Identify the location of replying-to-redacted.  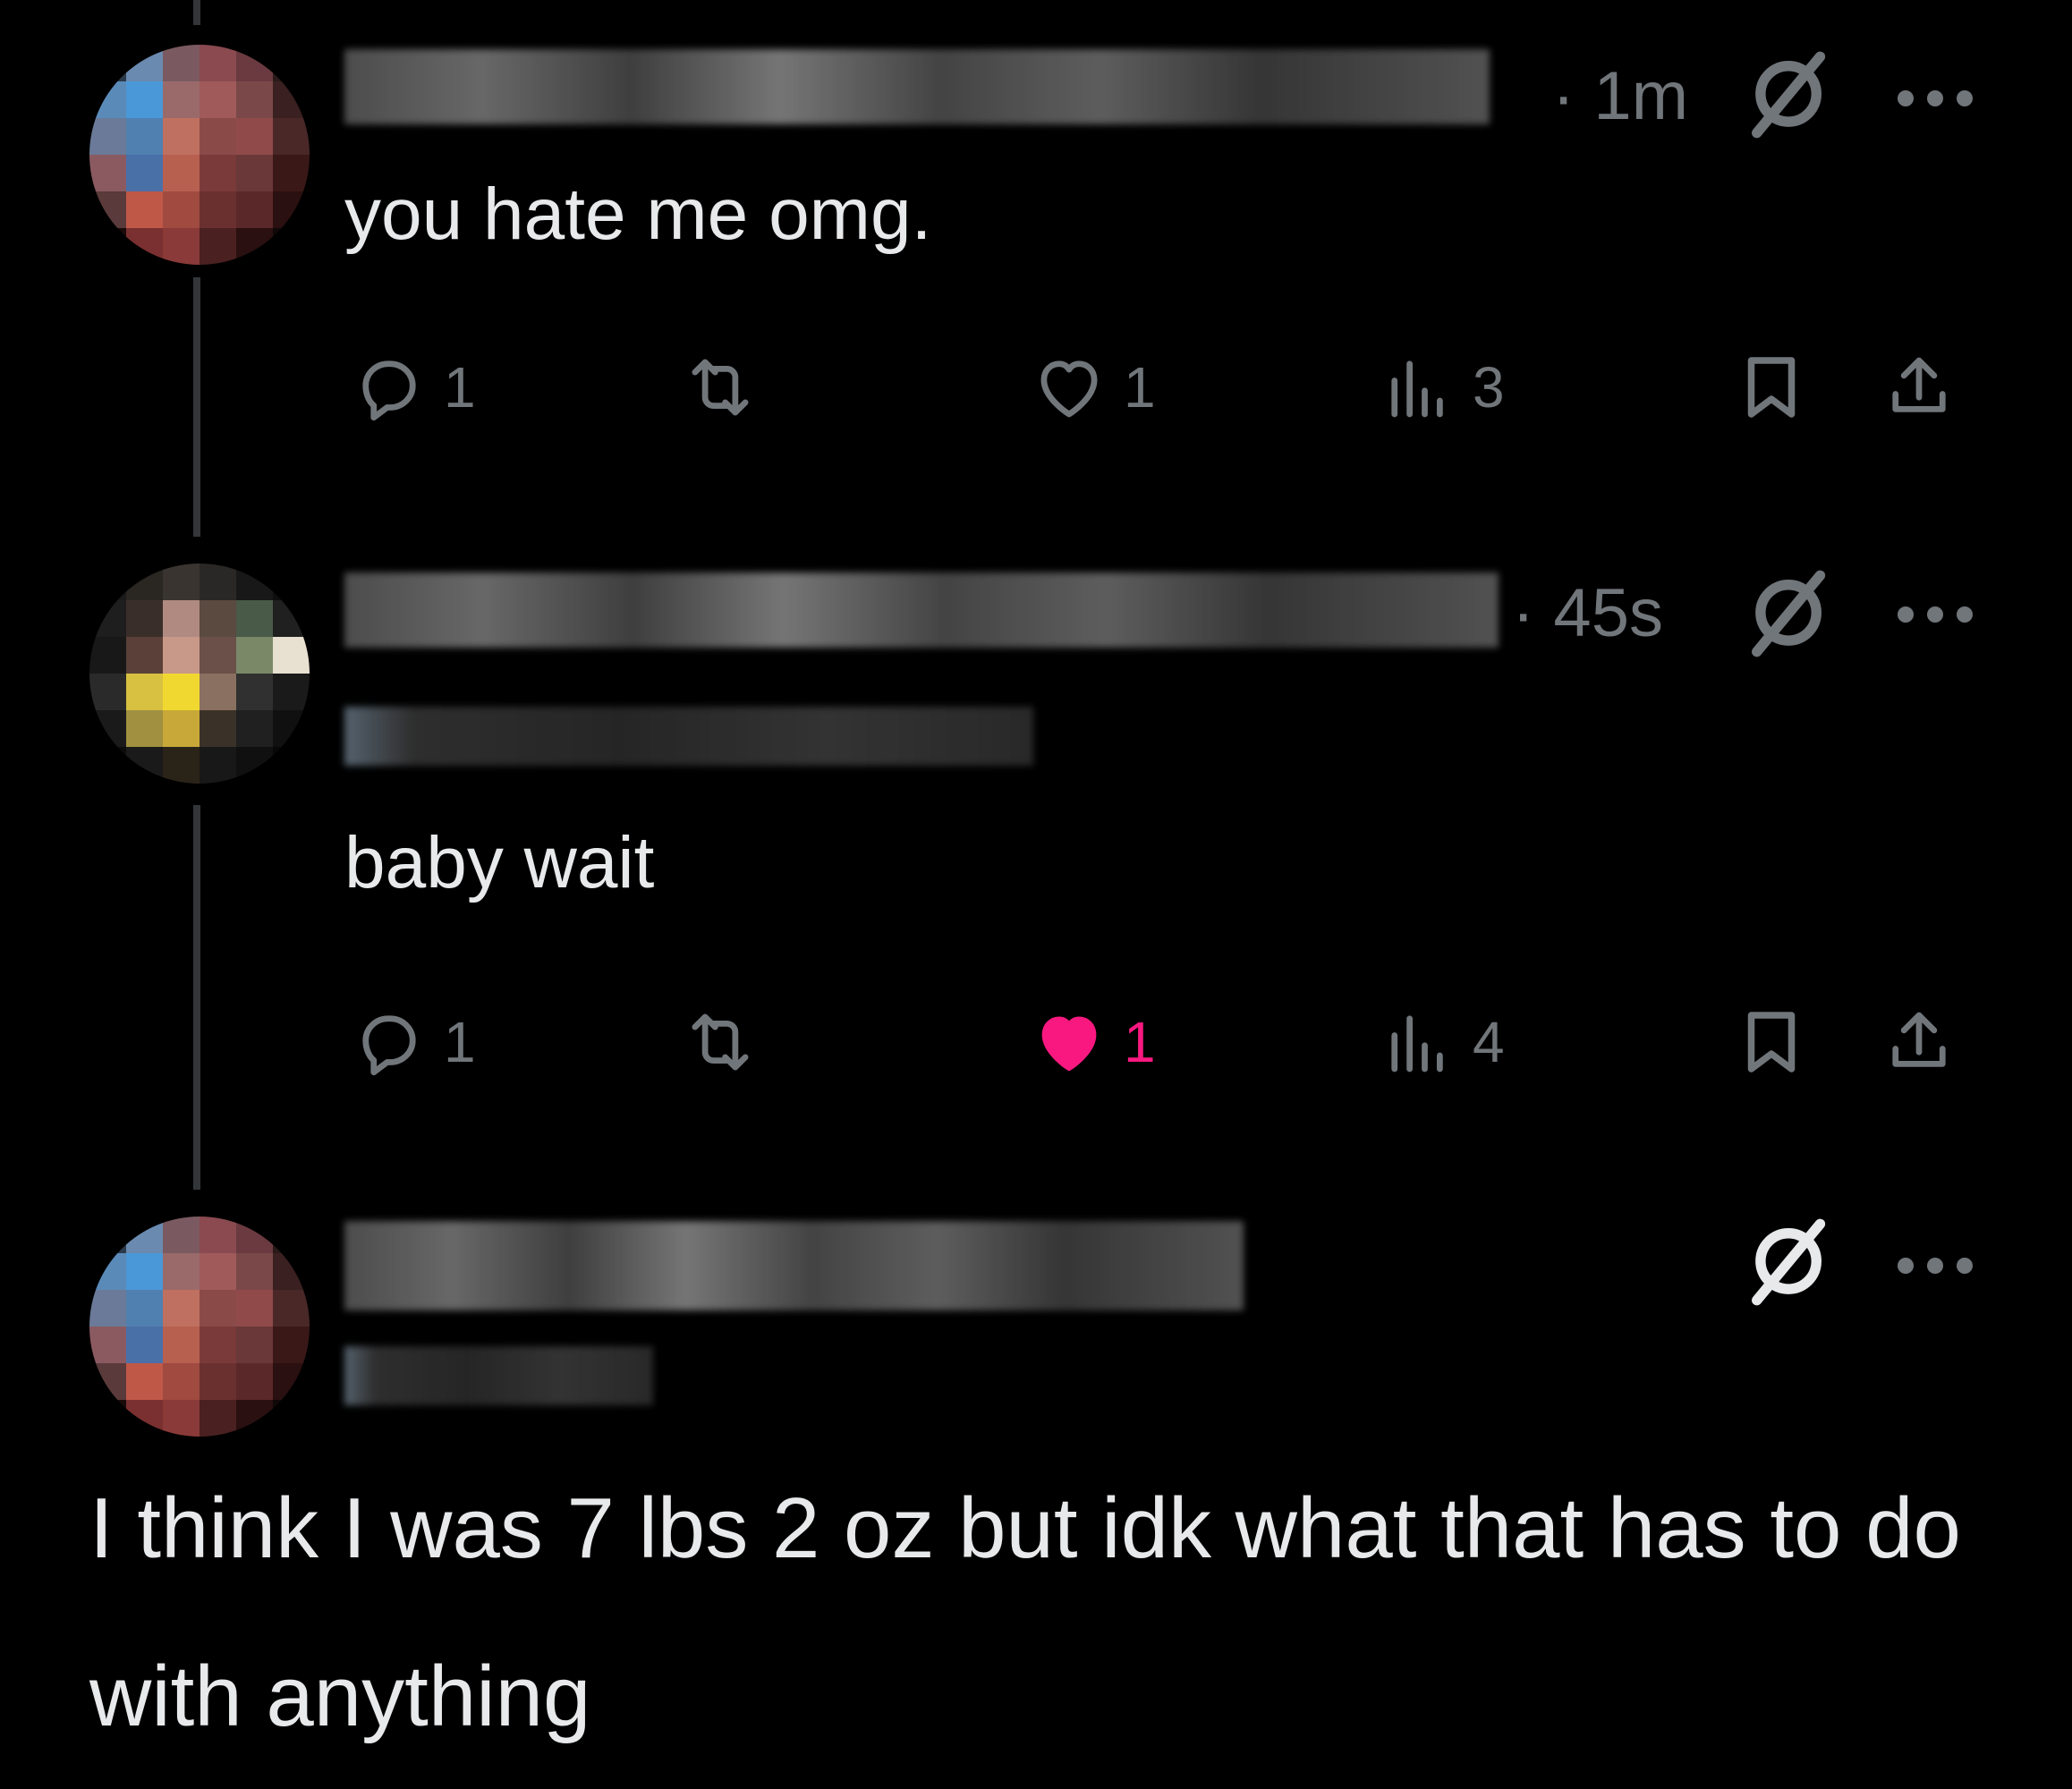
(689, 736).